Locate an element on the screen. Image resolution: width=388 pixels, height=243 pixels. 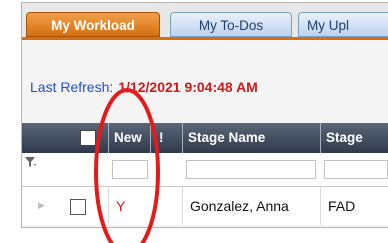
column-header-new: New is located at coordinates (129, 138).